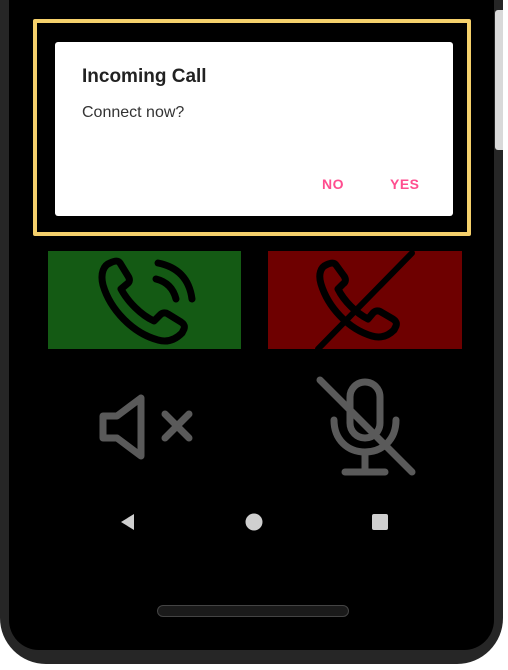 The width and height of the screenshot is (508, 670). I want to click on back-triangle-icon, so click(127, 522).